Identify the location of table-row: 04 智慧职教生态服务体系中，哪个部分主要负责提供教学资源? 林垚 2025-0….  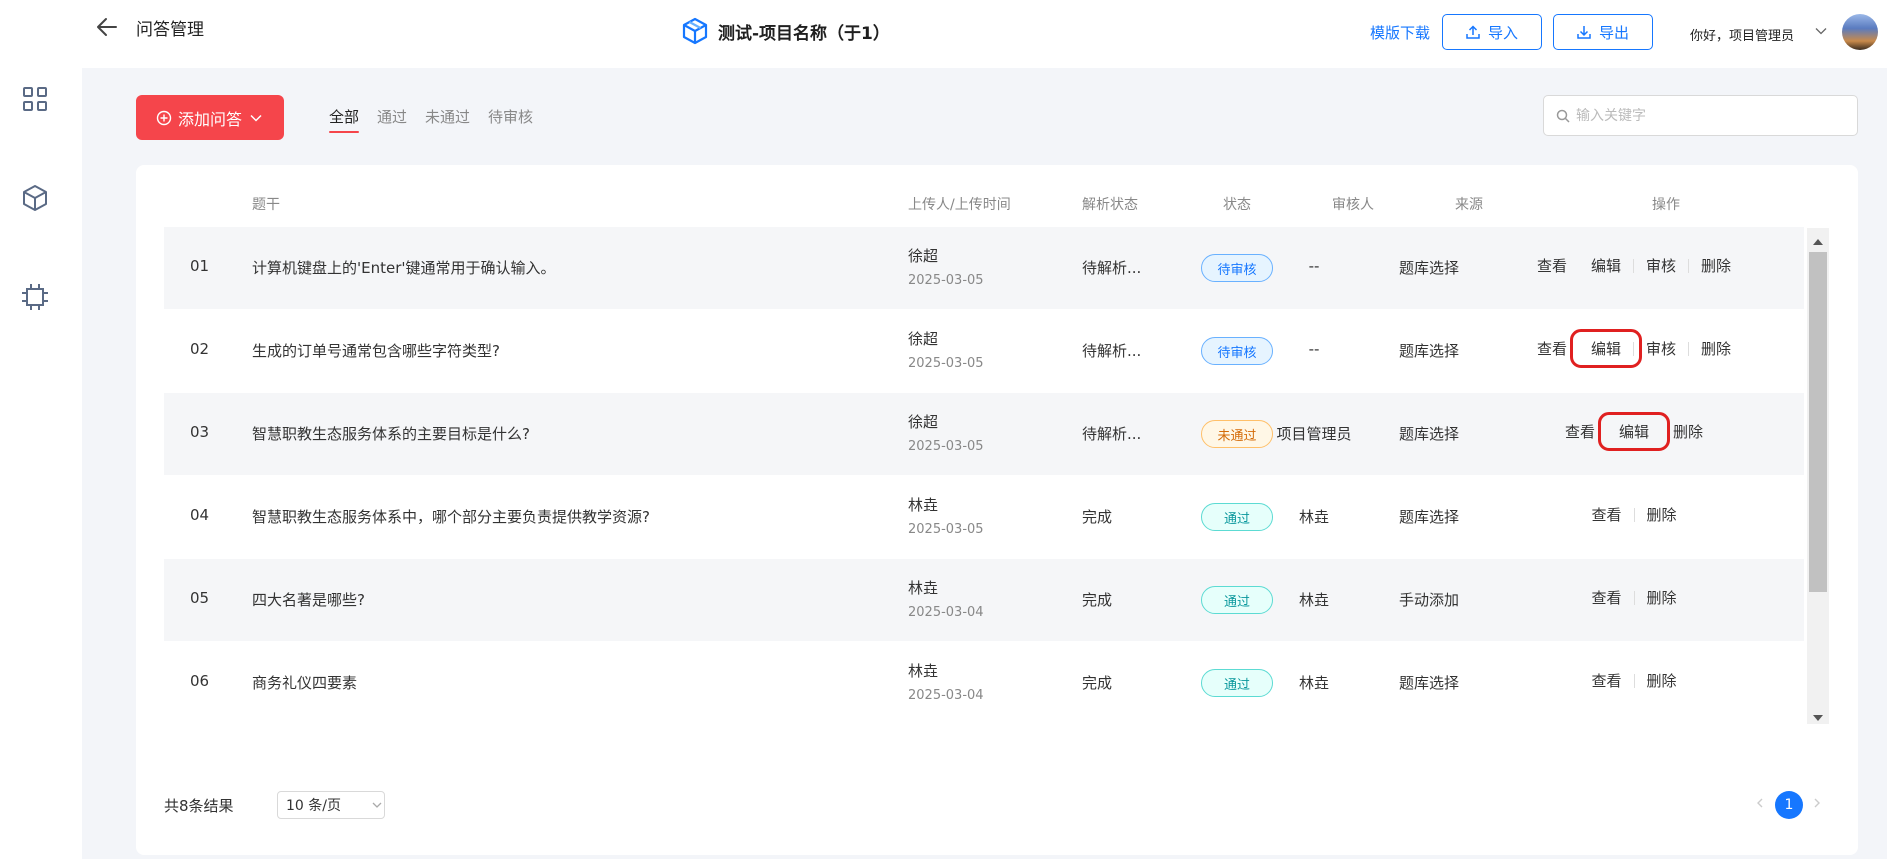
(984, 517).